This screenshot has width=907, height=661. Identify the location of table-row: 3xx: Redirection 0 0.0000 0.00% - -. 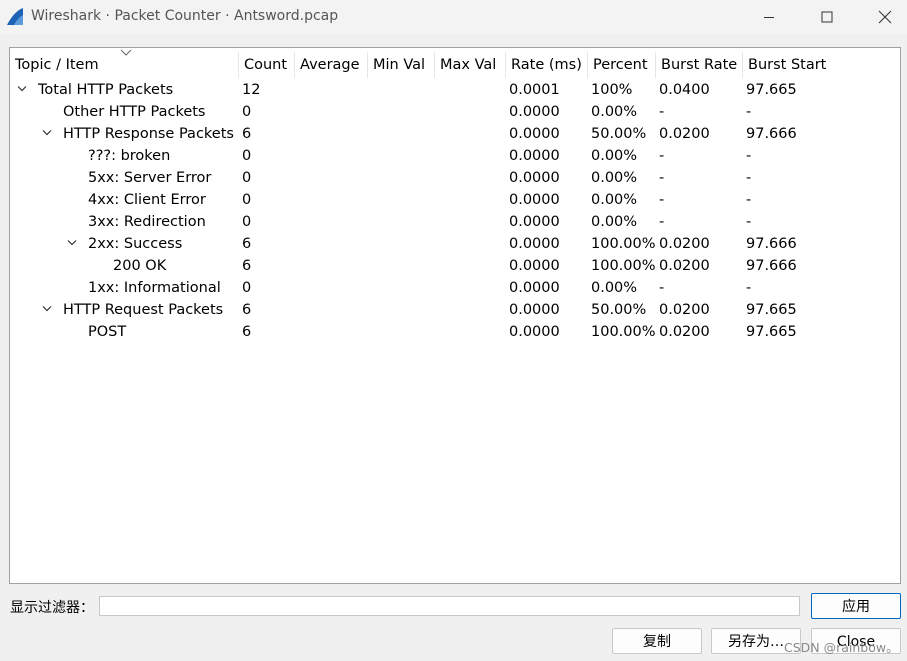
(455, 222).